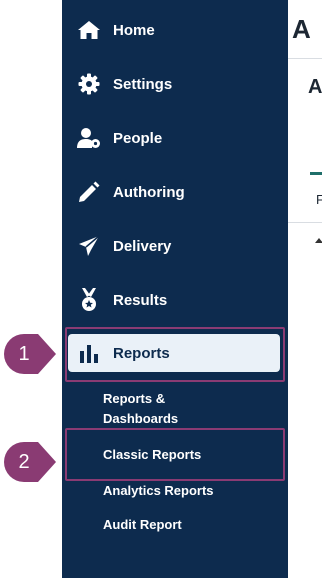 The width and height of the screenshot is (322, 578). I want to click on sidebar-item-home: Home, so click(175, 30).